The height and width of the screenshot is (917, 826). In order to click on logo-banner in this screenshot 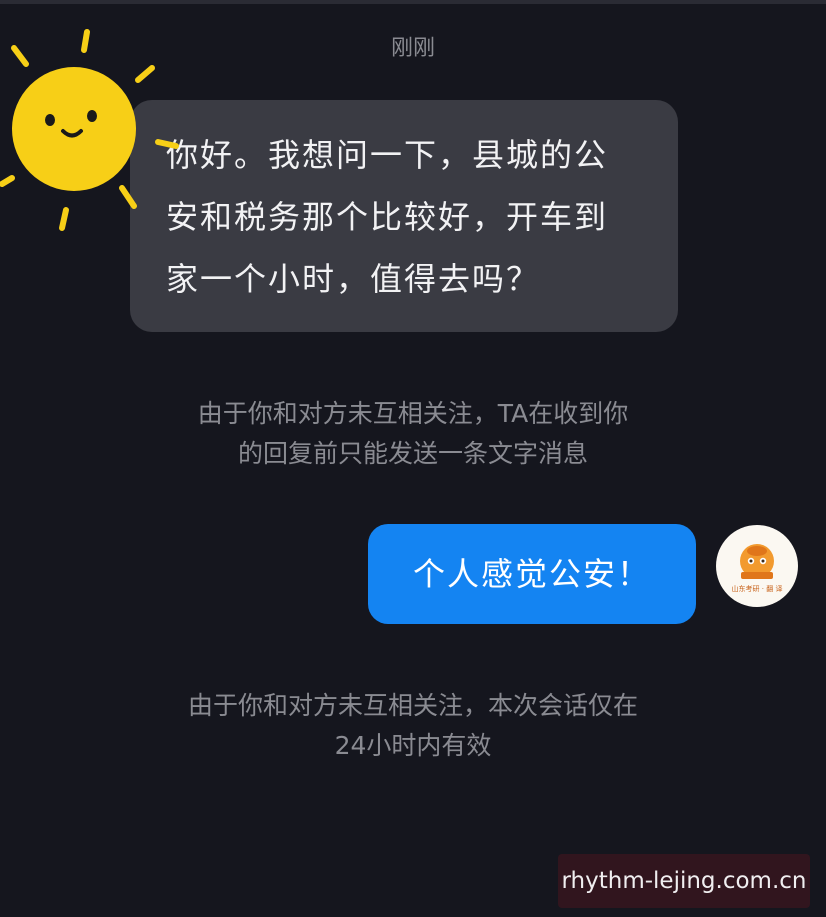, I will do `click(757, 575)`.